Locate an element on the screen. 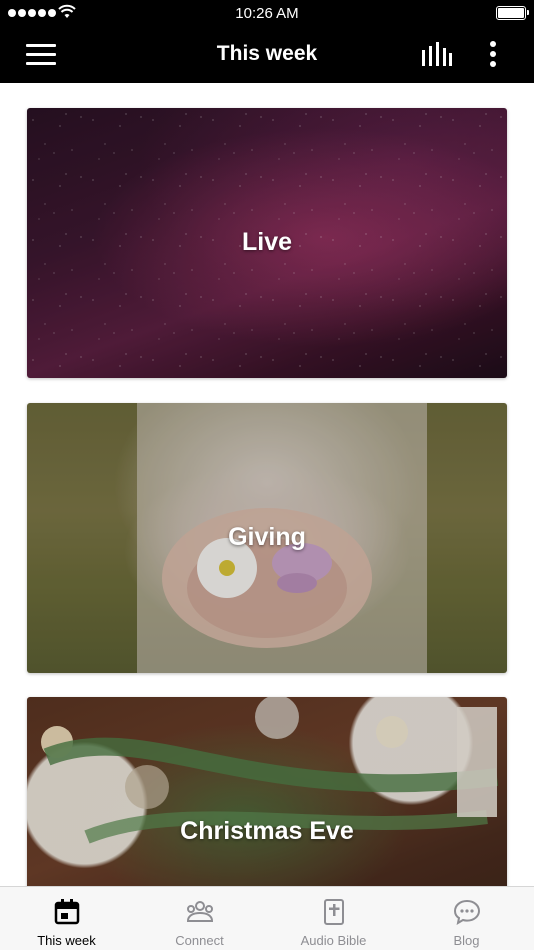 The height and width of the screenshot is (950, 534). bible-icon is located at coordinates (333, 912).